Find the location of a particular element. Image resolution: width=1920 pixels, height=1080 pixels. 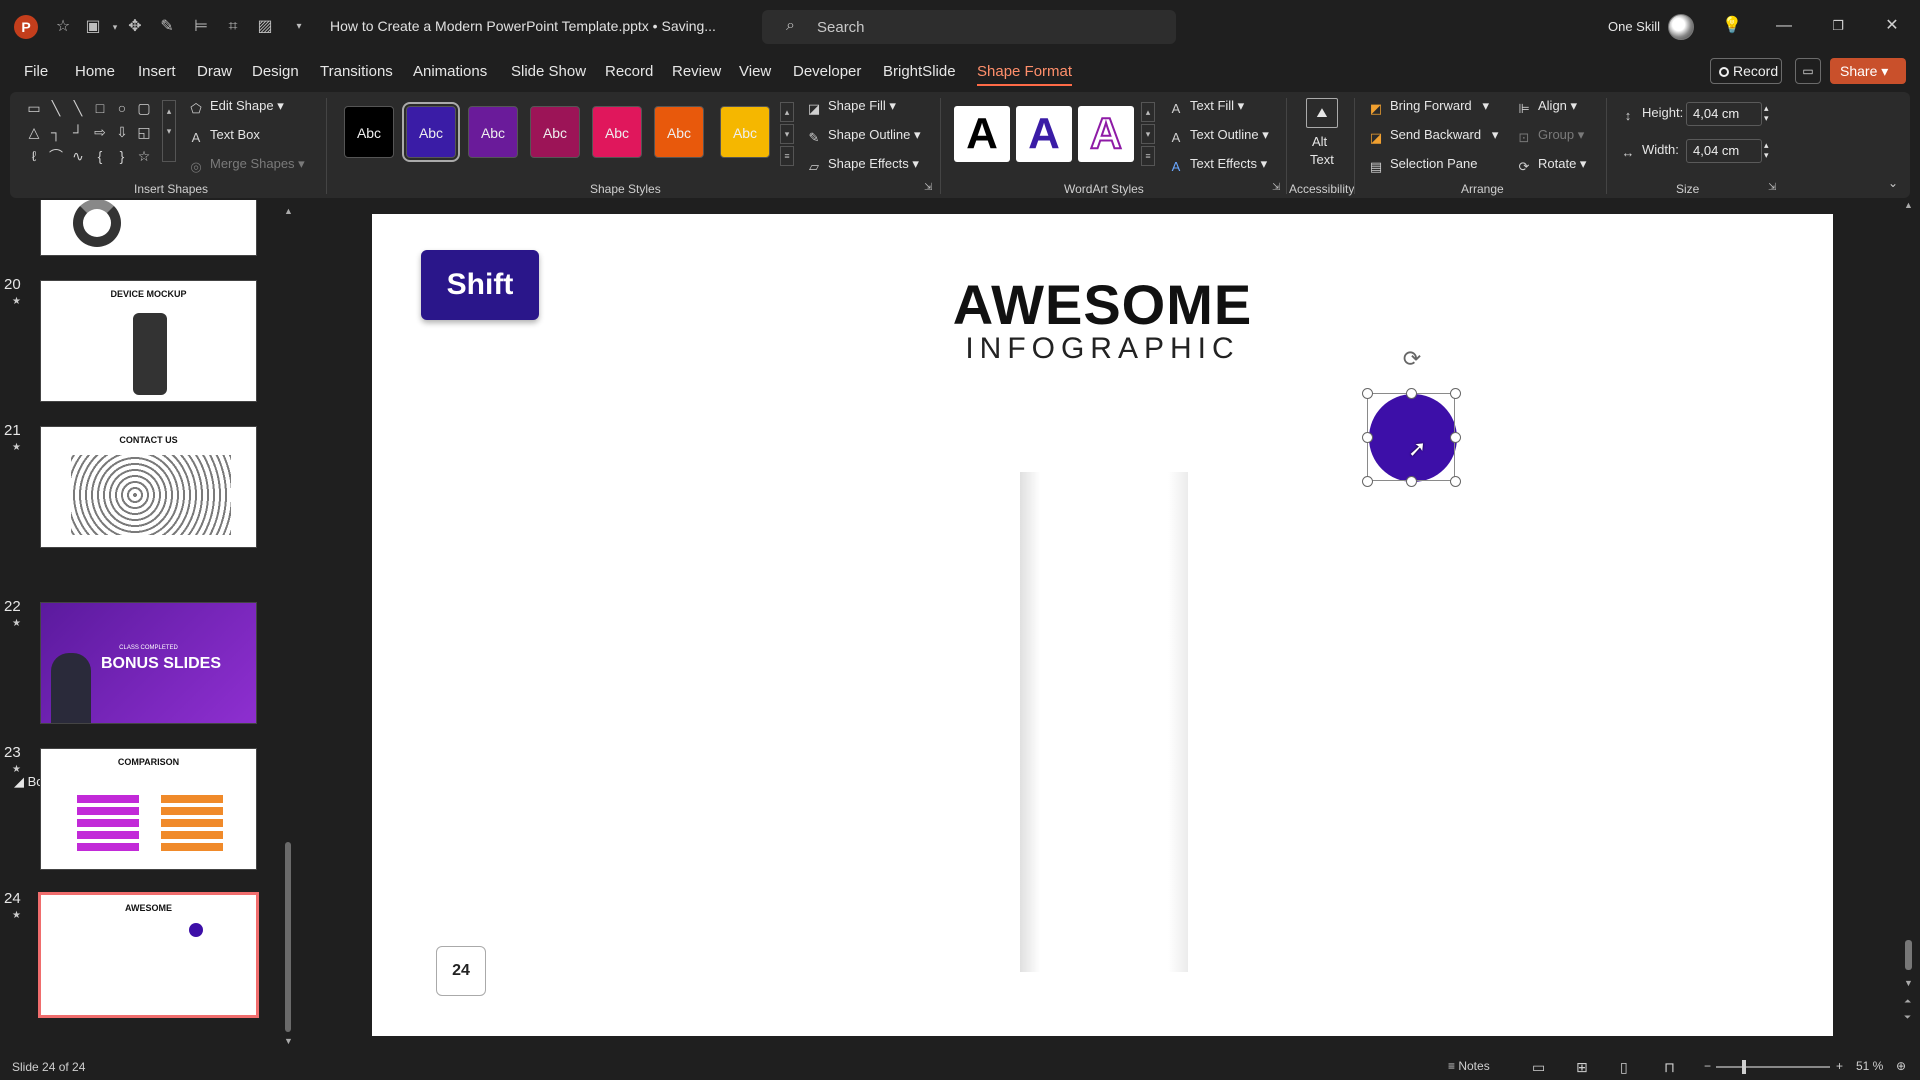

zoom-in-icon: + is located at coordinates (1839, 1066).